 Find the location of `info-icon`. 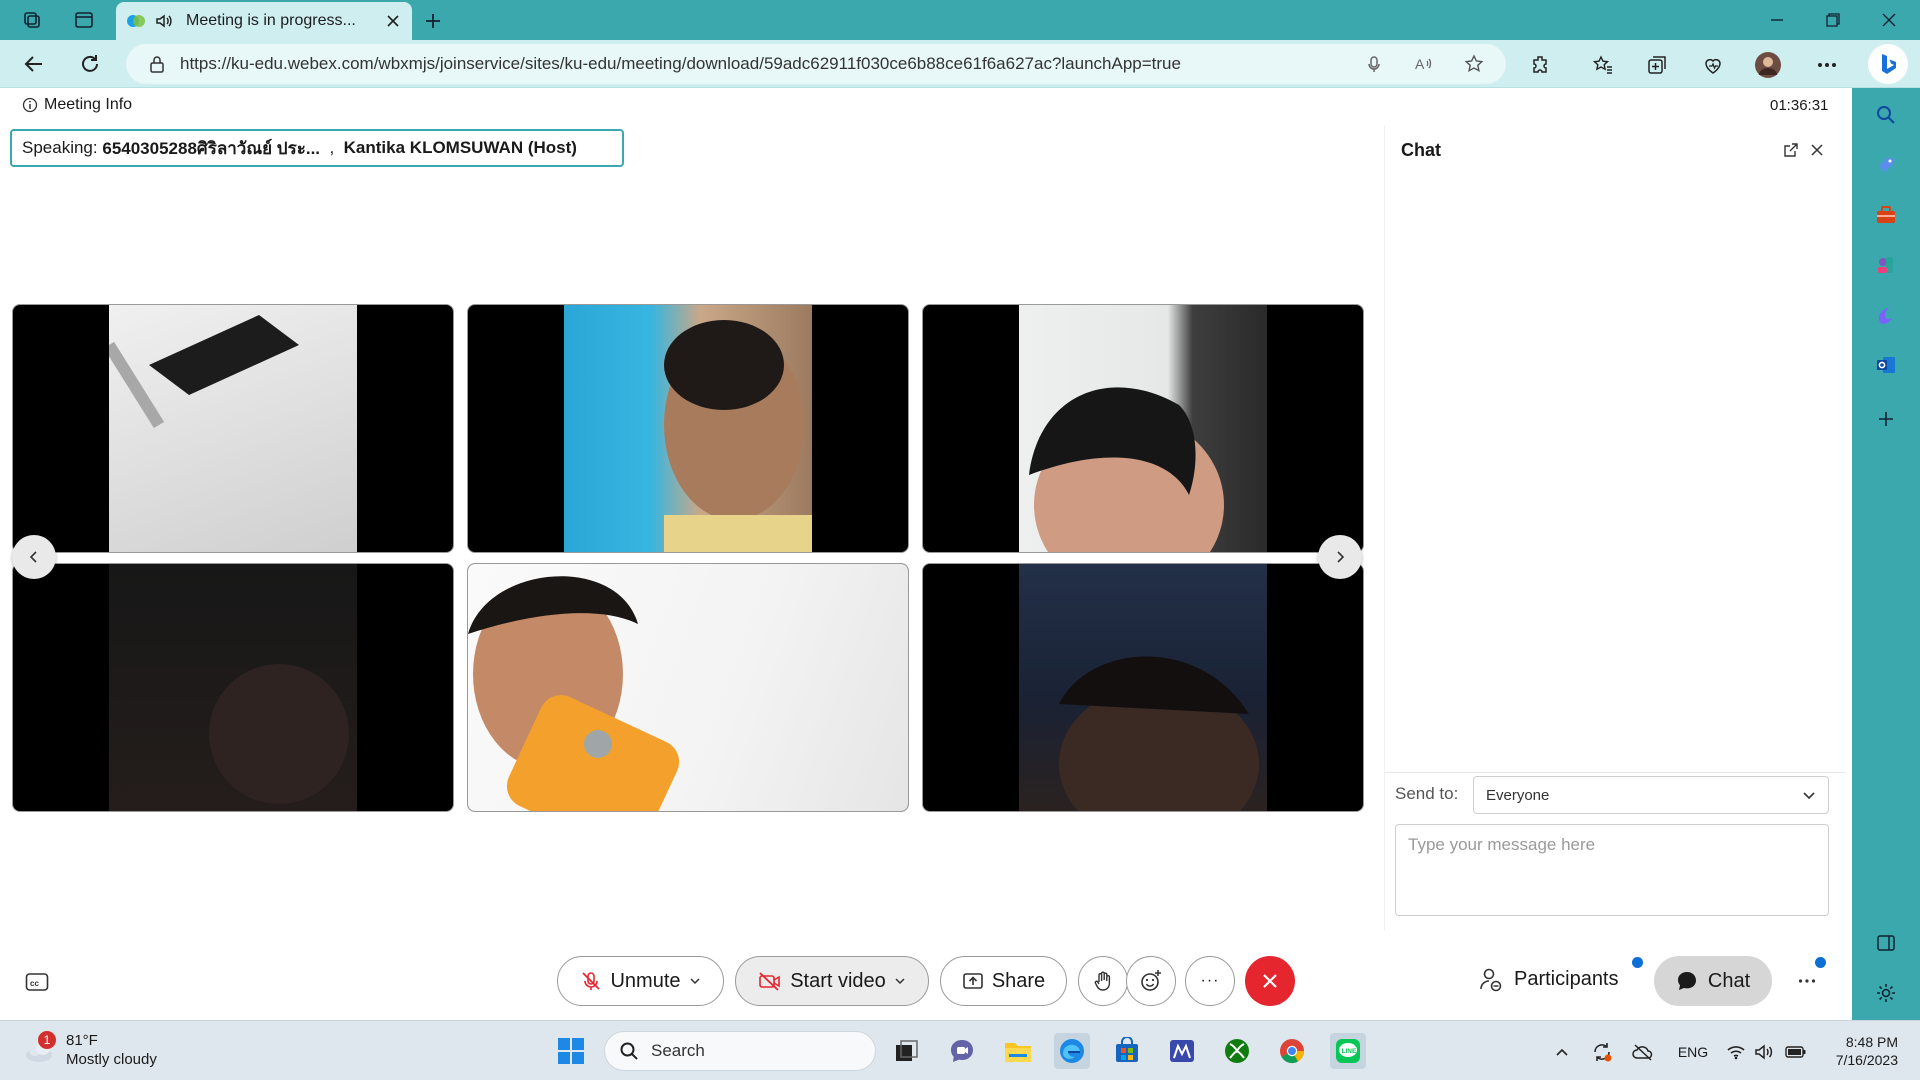

info-icon is located at coordinates (30, 105).